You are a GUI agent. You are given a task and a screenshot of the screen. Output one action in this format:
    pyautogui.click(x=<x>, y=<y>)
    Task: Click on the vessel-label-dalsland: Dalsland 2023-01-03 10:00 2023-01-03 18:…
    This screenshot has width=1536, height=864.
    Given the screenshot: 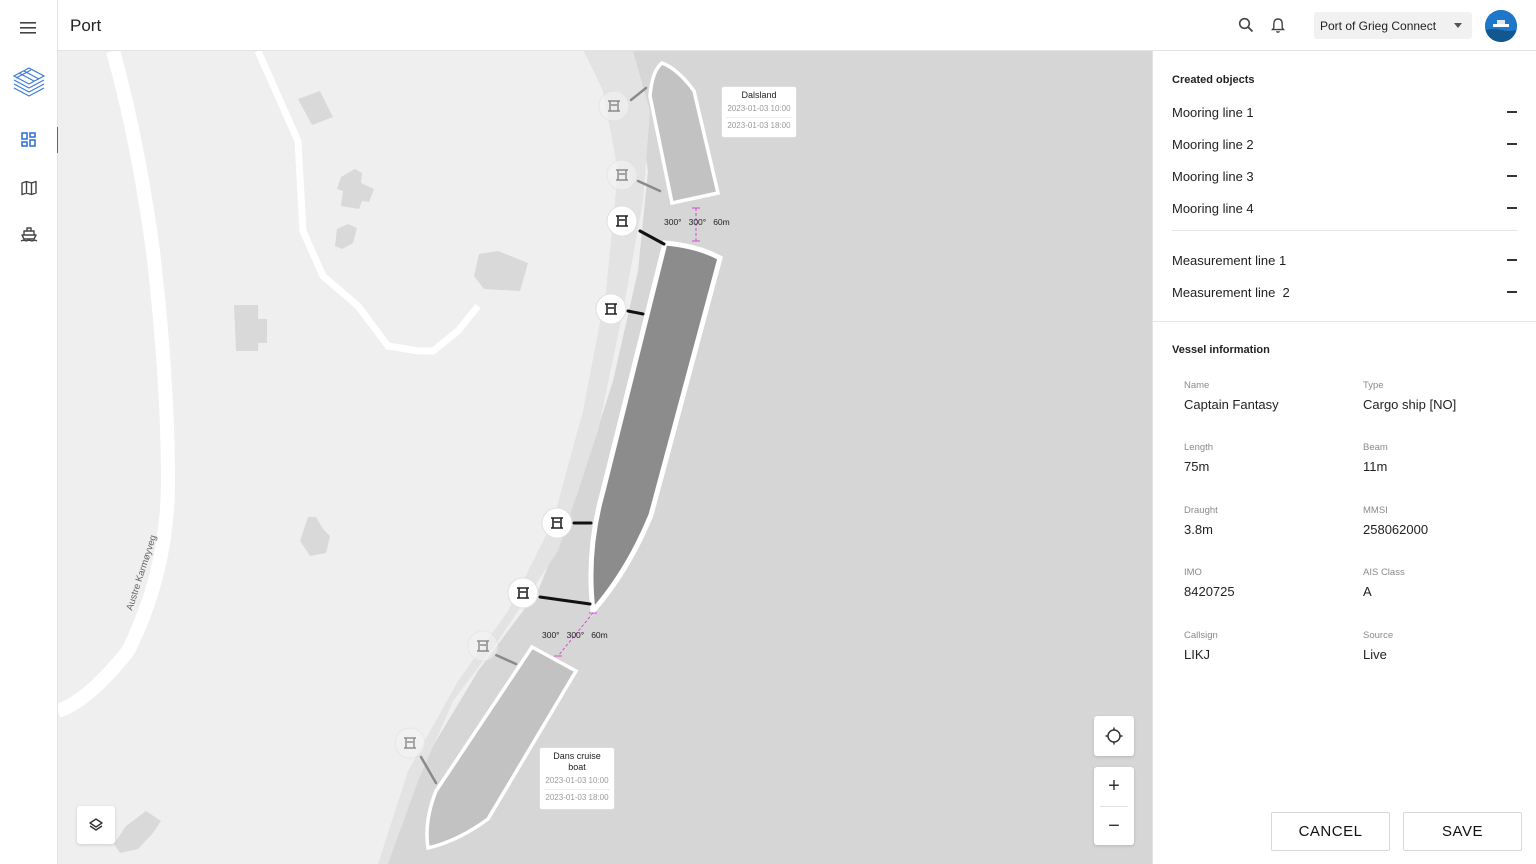 What is the action you would take?
    pyautogui.click(x=759, y=112)
    